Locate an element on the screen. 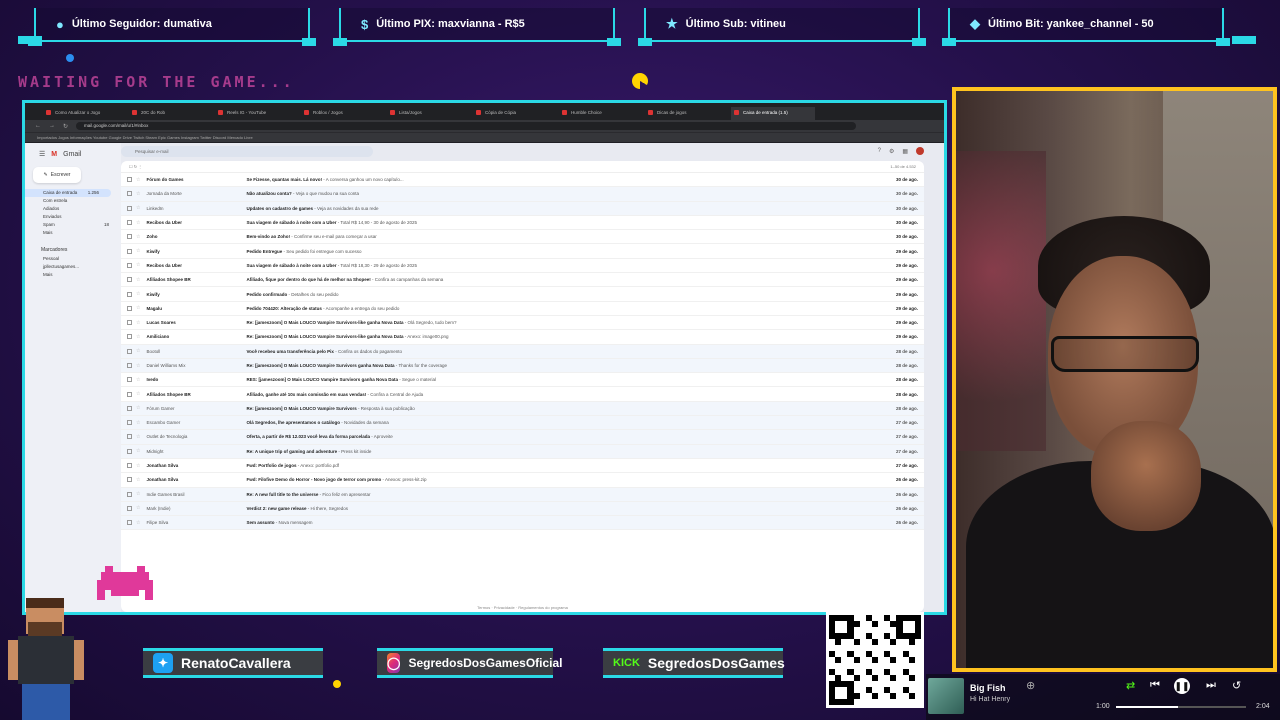 This screenshot has width=1280, height=720. repeat-icon: ↺ is located at coordinates (1236, 685).